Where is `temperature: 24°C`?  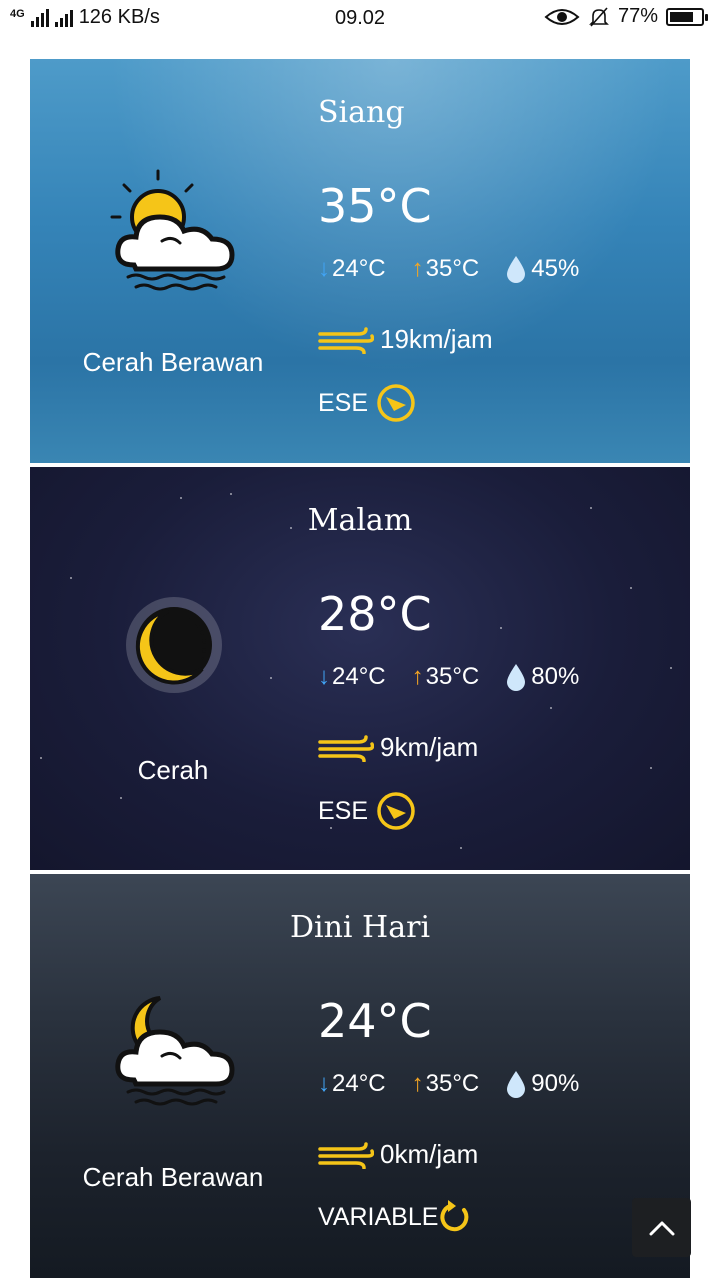 temperature: 24°C is located at coordinates (375, 1021).